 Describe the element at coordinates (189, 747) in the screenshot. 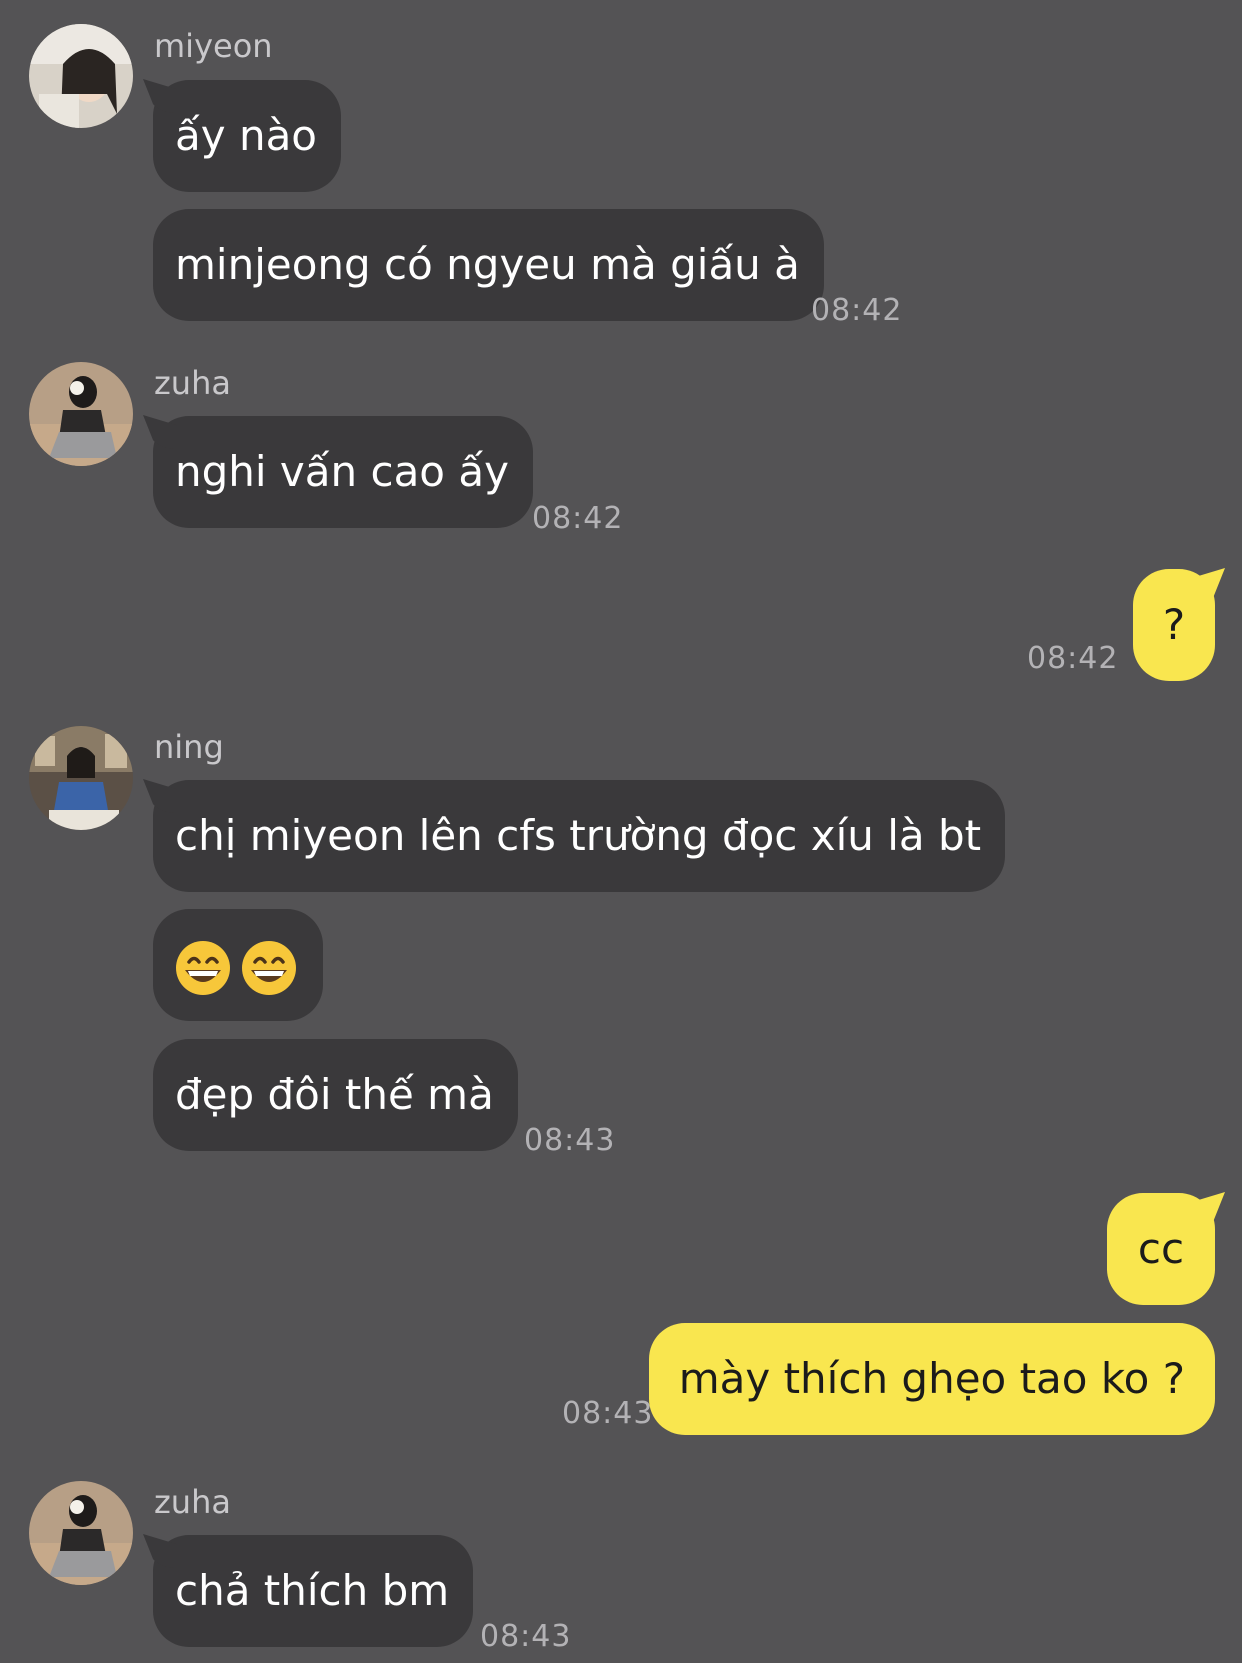

I see `sender-name: ning` at that location.